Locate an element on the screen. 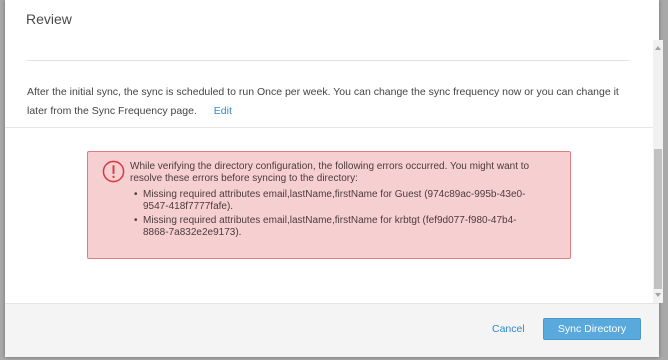  vertical-scrollbar is located at coordinates (658, 171).